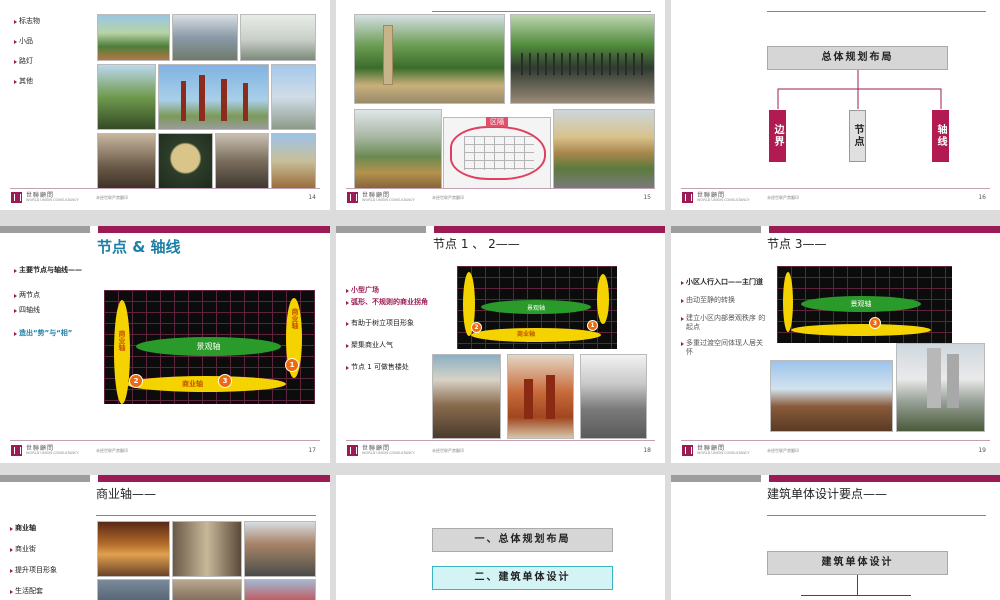 This screenshot has height=600, width=1000. What do you see at coordinates (48, 295) in the screenshot?
I see `bullet-item: 两节点` at bounding box center [48, 295].